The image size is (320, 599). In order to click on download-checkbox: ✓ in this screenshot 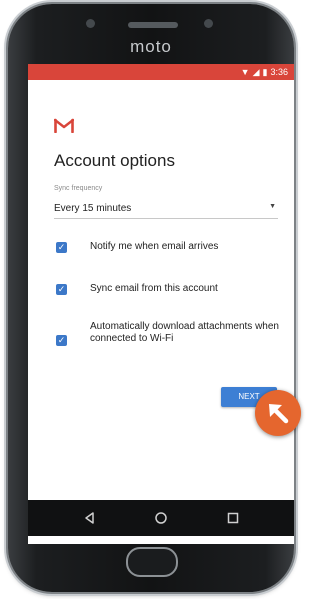, I will do `click(61, 340)`.